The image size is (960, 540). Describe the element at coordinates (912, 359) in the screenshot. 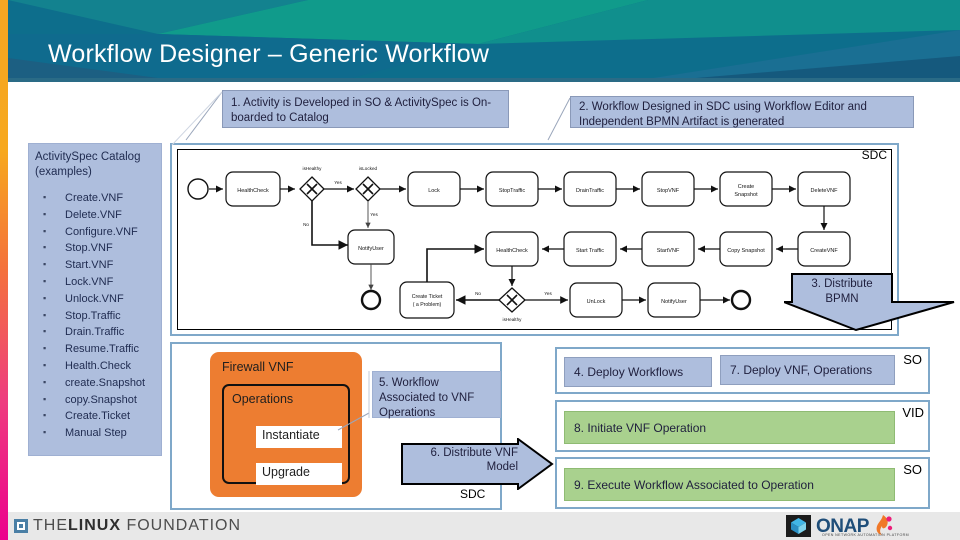

I see `system-tag-so-1: SO` at that location.